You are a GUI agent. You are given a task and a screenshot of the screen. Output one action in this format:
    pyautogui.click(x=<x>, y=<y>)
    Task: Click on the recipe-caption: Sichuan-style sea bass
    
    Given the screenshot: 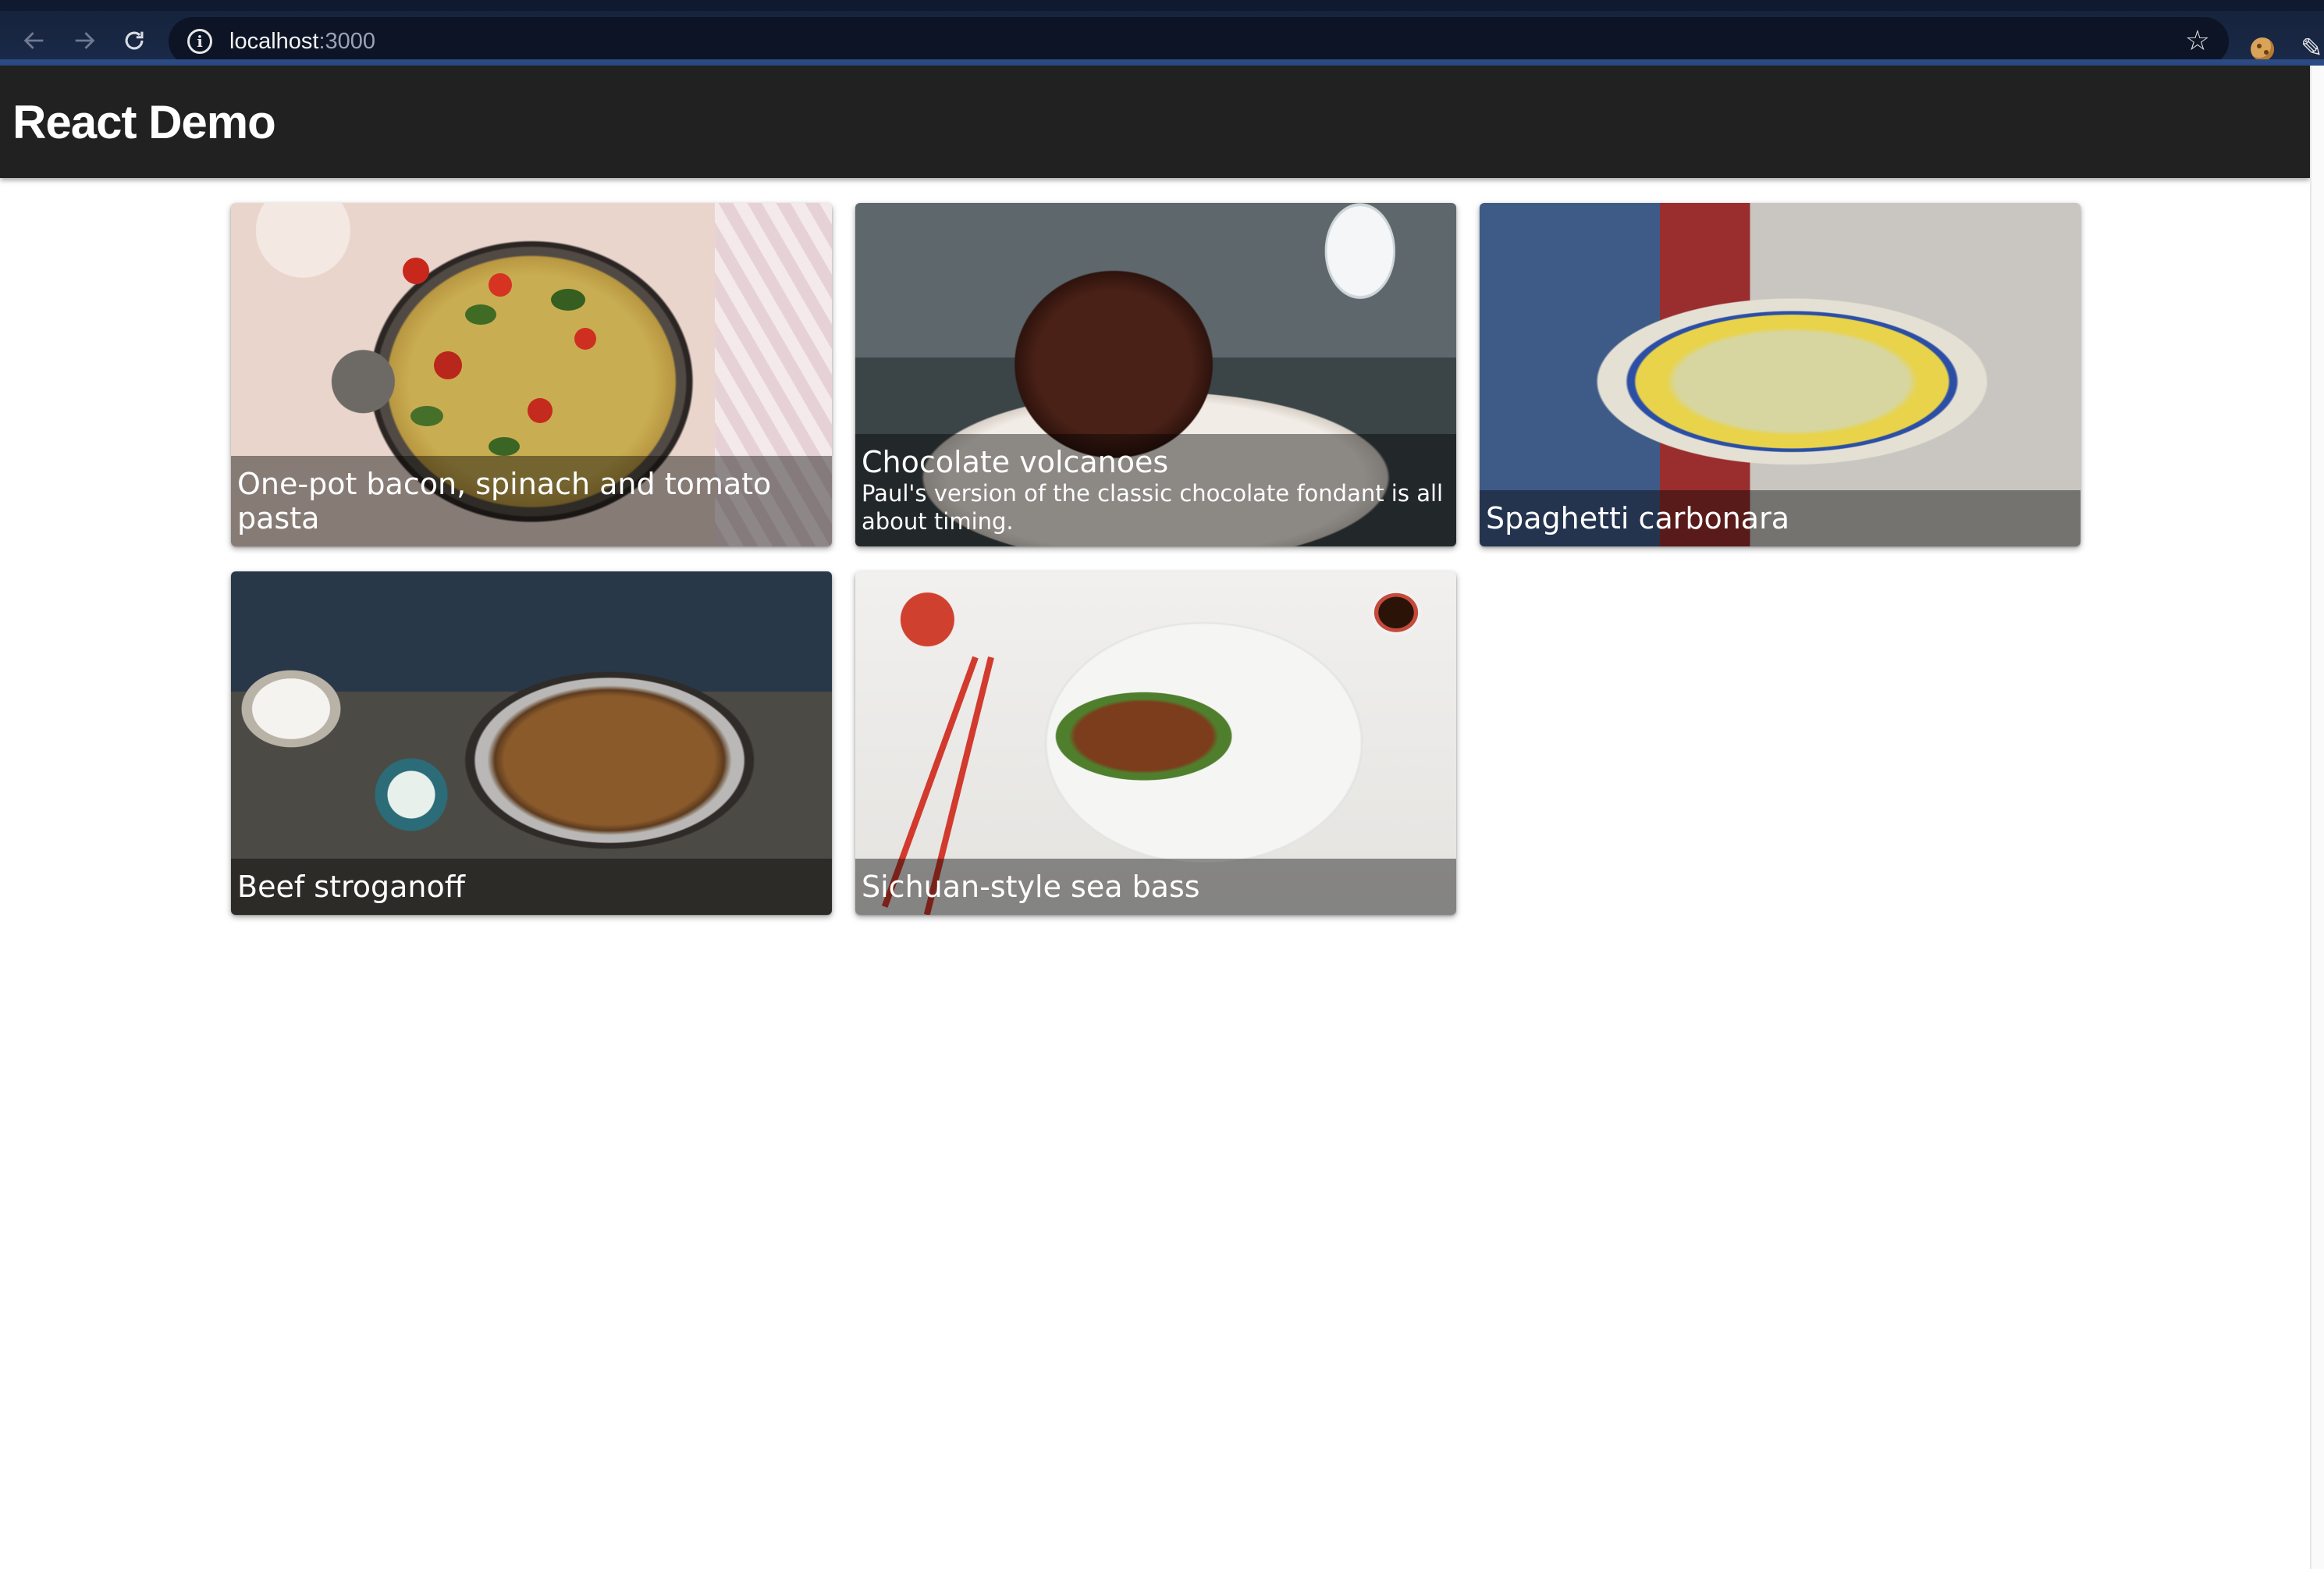 What is the action you would take?
    pyautogui.click(x=1155, y=887)
    